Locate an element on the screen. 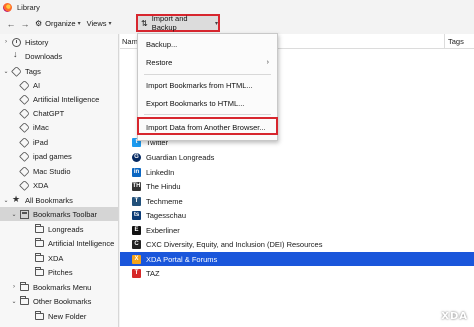 The width and height of the screenshot is (474, 327). organize-button: ⚙ Organize ▾ is located at coordinates (58, 23).